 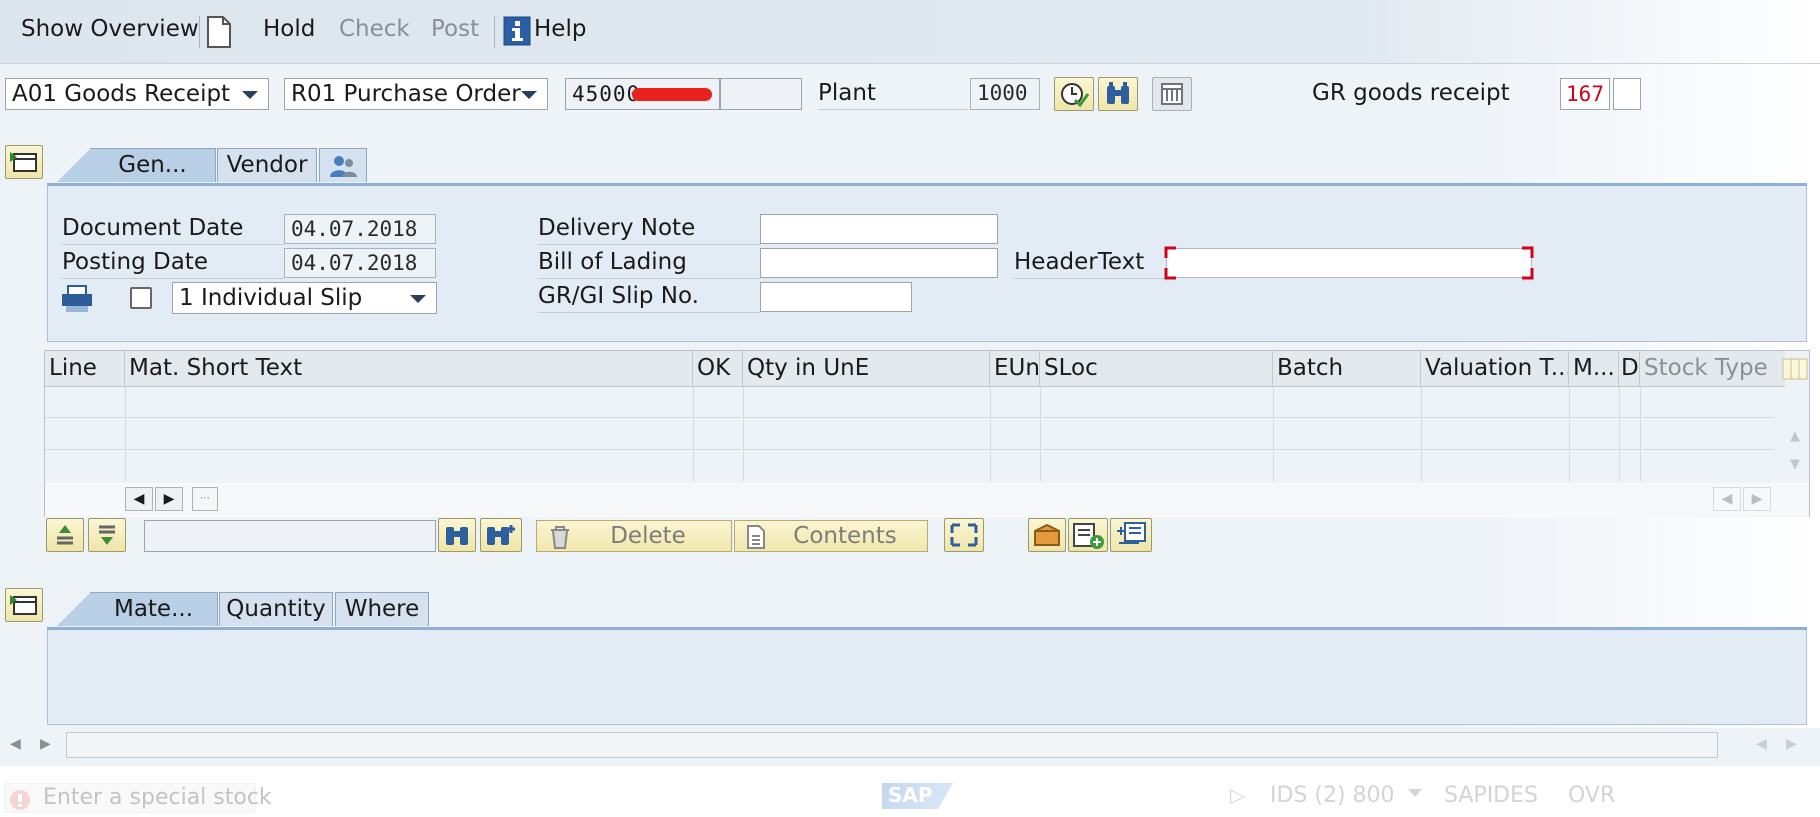 What do you see at coordinates (892, 745) in the screenshot?
I see `page-scroll-thumb` at bounding box center [892, 745].